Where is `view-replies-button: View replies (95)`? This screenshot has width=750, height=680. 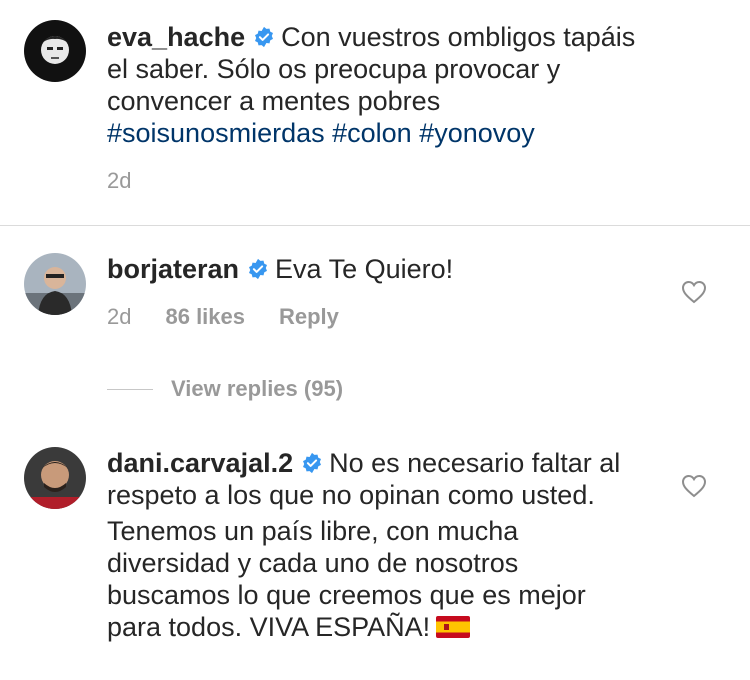
view-replies-button: View replies (95) is located at coordinates (225, 389).